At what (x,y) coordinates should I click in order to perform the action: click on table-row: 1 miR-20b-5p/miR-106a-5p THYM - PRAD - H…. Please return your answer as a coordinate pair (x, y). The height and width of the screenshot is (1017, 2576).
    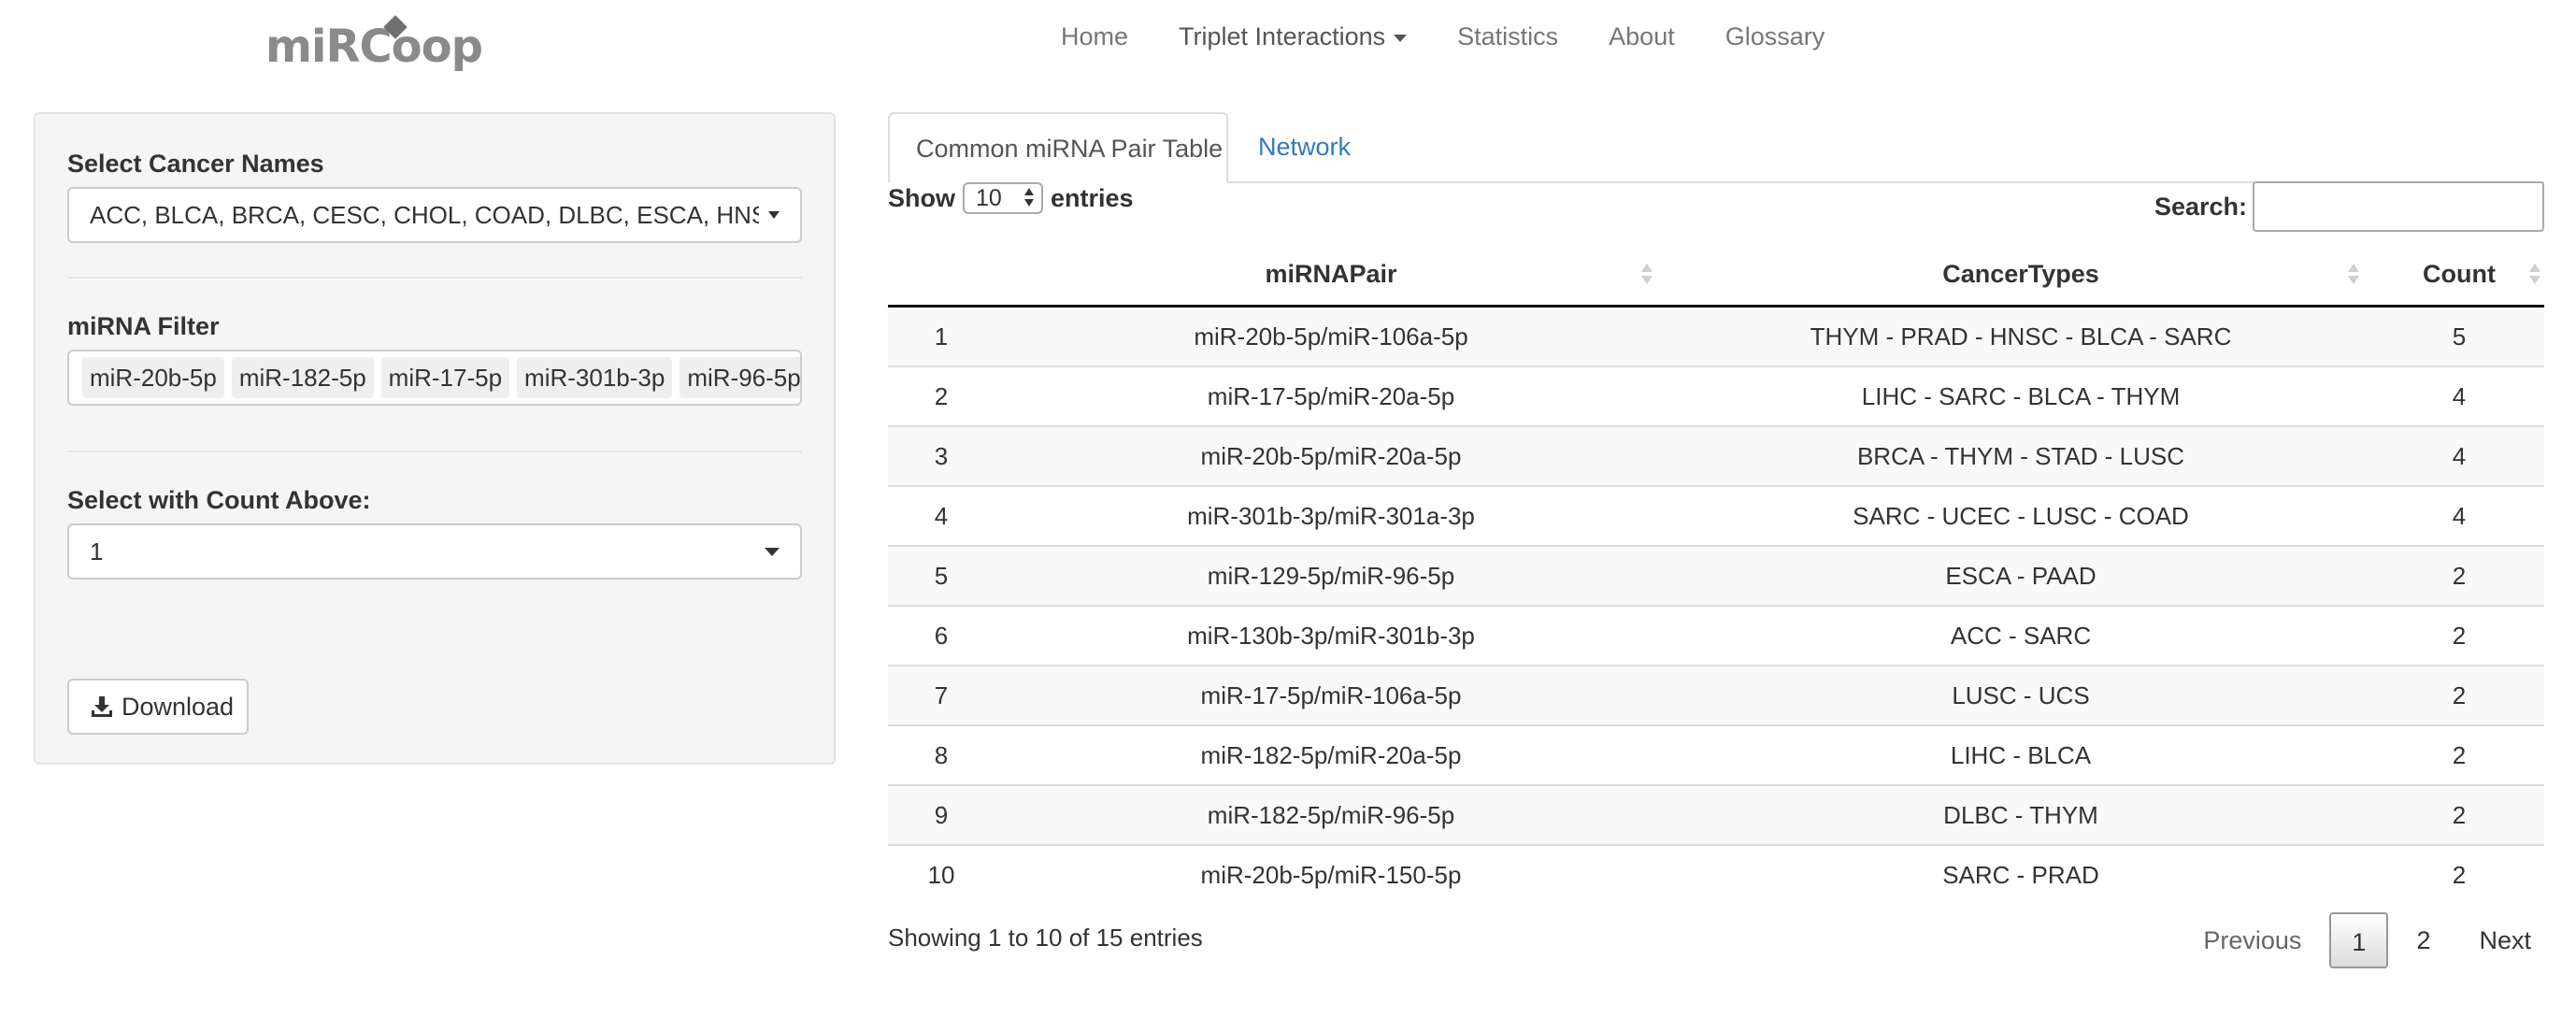
    Looking at the image, I should click on (1716, 336).